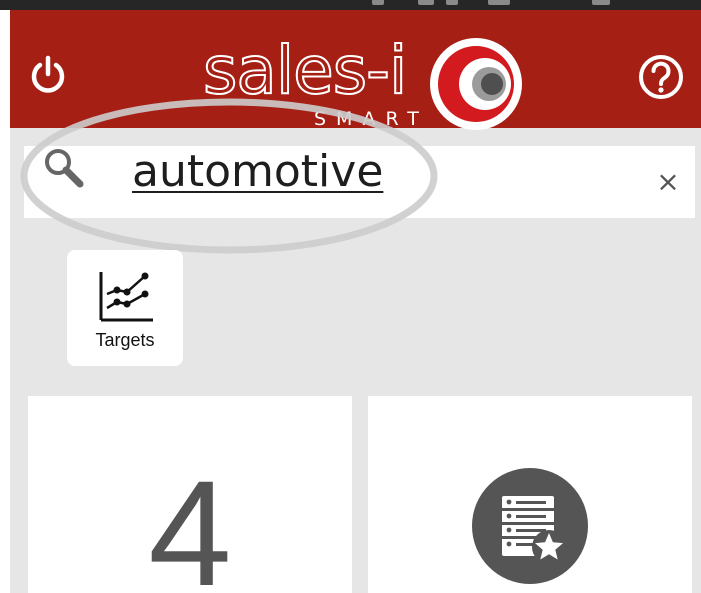 This screenshot has width=701, height=593. I want to click on help-button, so click(661, 77).